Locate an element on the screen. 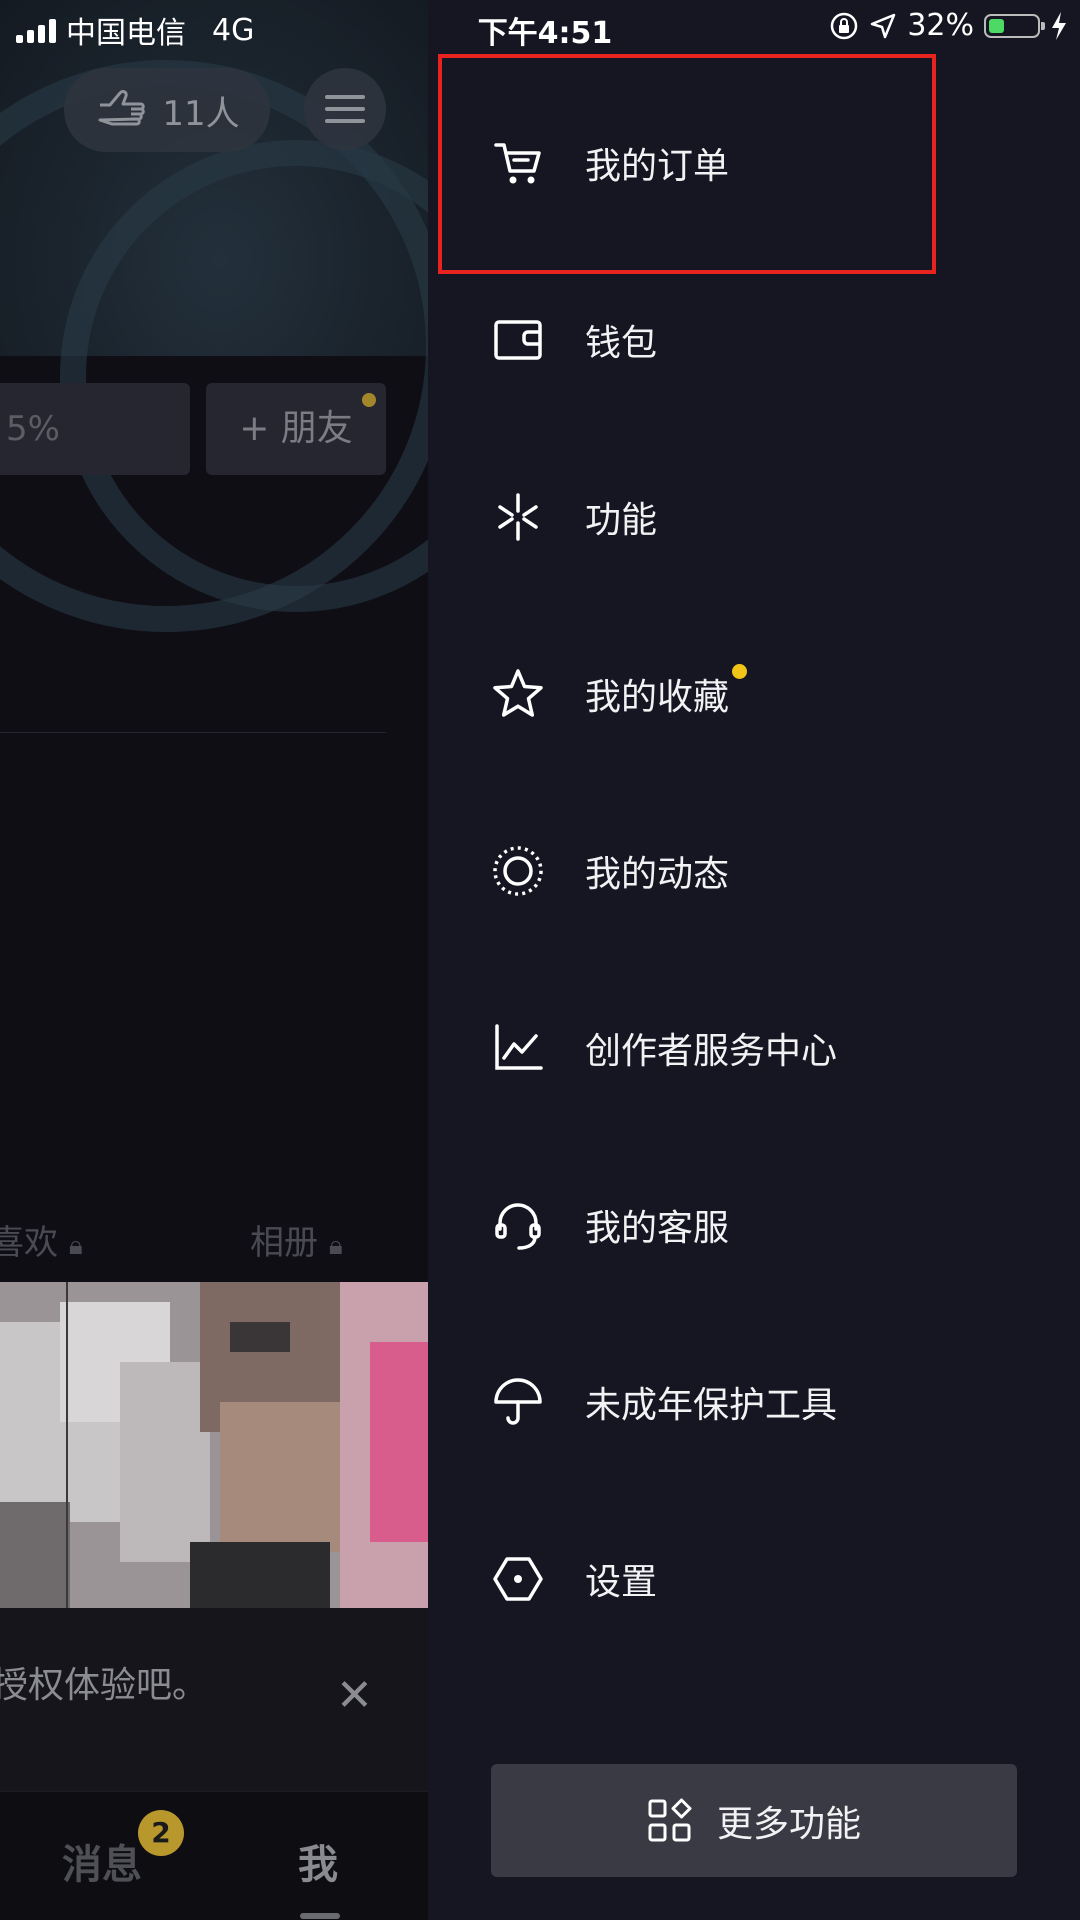 The height and width of the screenshot is (1920, 1080). tab-album-label: 相册 is located at coordinates (284, 1243).